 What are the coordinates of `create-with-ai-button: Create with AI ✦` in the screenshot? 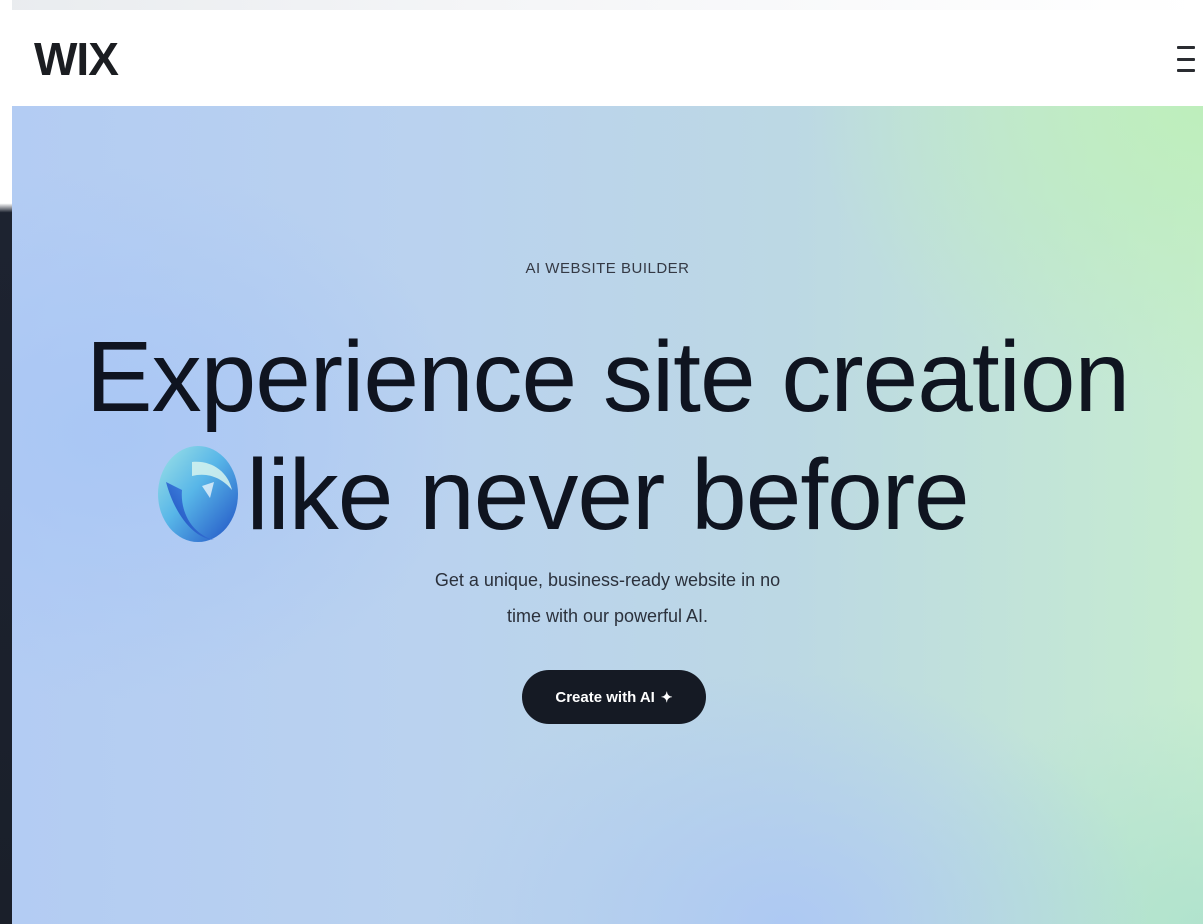 It's located at (614, 697).